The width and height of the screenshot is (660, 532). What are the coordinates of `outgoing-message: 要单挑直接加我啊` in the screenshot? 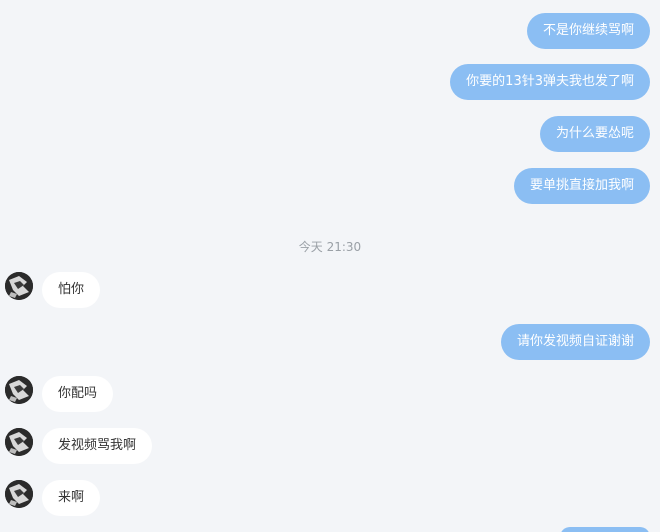 It's located at (581, 186).